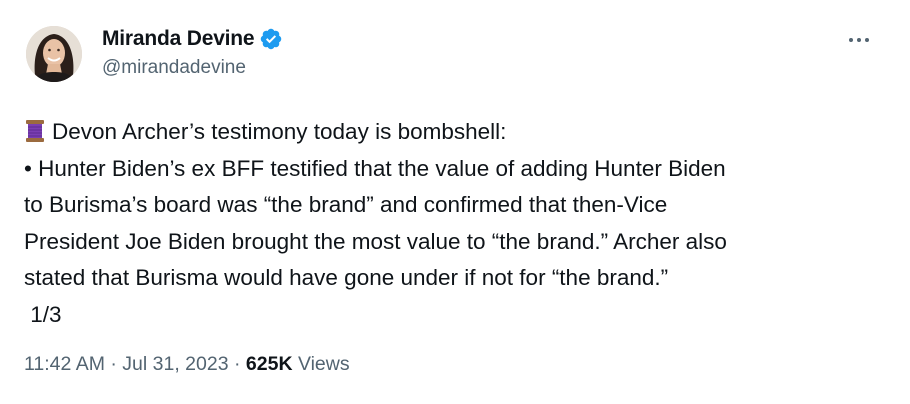  I want to click on views-count: 625K, so click(269, 364).